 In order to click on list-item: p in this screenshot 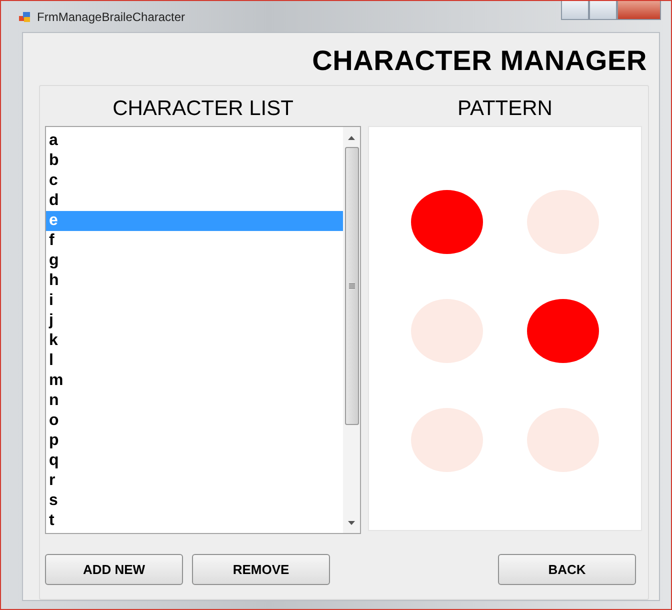, I will do `click(194, 441)`.